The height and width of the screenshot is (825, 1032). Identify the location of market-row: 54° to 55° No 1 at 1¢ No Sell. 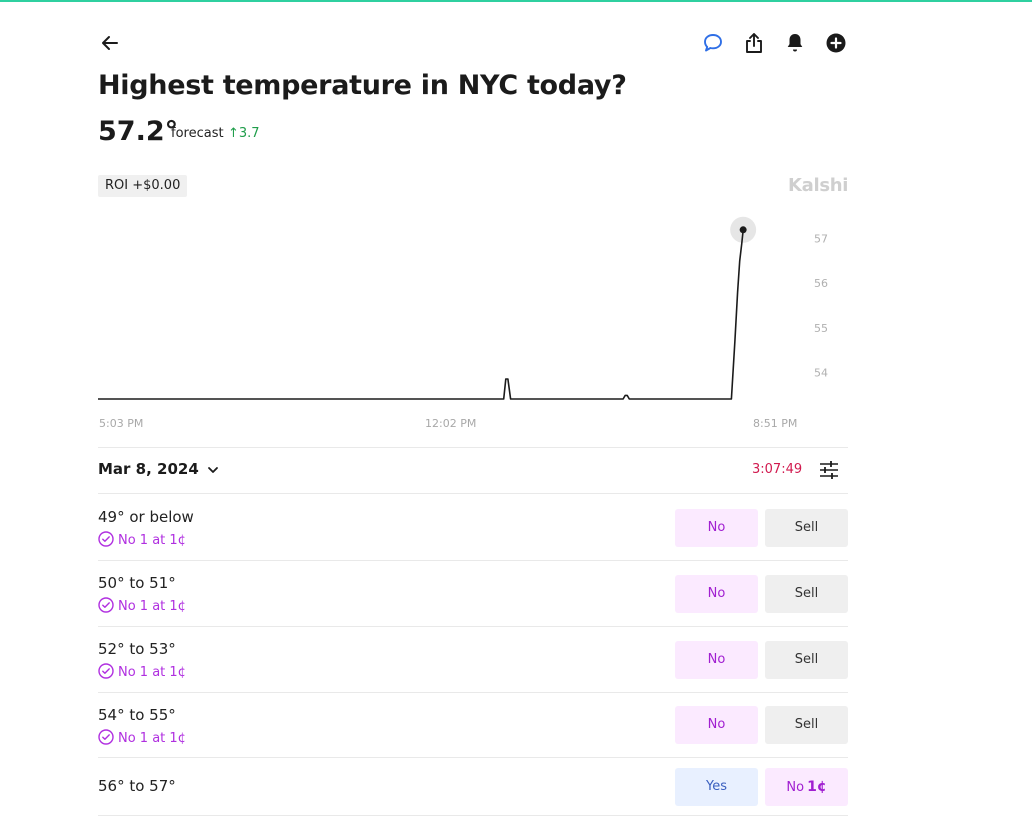
(473, 726).